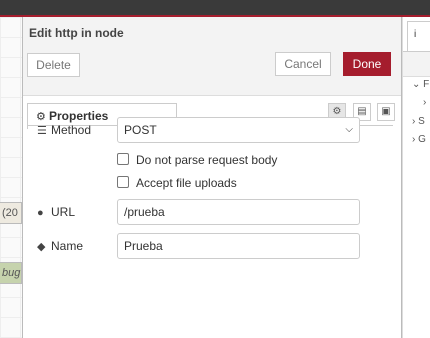  What do you see at coordinates (238, 246) in the screenshot?
I see `name-input: Prueba` at bounding box center [238, 246].